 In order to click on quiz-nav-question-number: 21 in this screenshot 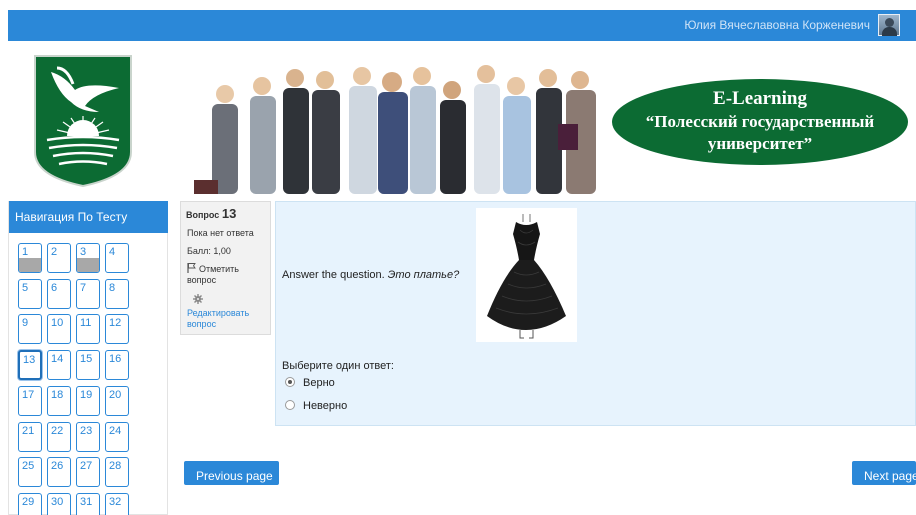, I will do `click(28, 430)`.